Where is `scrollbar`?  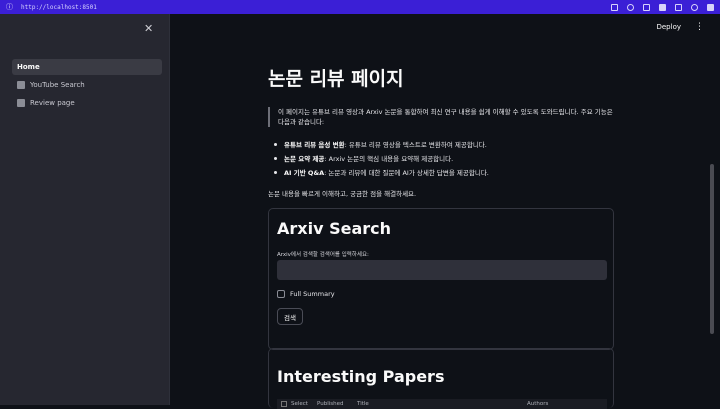 scrollbar is located at coordinates (712, 249).